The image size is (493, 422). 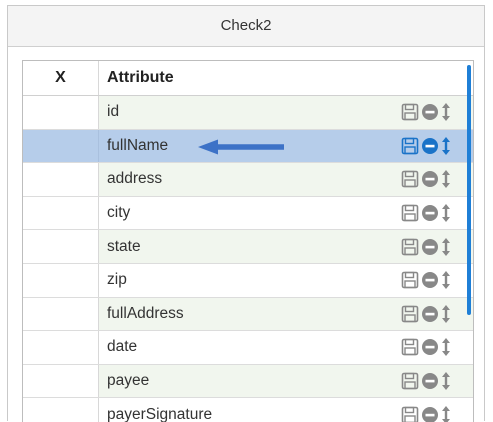 I want to click on column-header-attribute: Attribute, so click(x=286, y=78).